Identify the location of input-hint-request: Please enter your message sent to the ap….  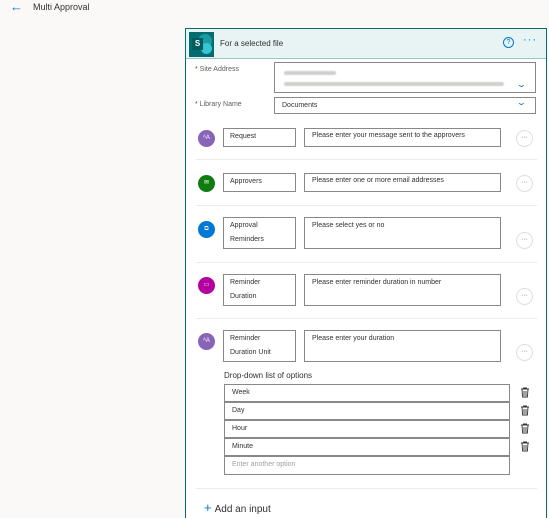
(402, 137).